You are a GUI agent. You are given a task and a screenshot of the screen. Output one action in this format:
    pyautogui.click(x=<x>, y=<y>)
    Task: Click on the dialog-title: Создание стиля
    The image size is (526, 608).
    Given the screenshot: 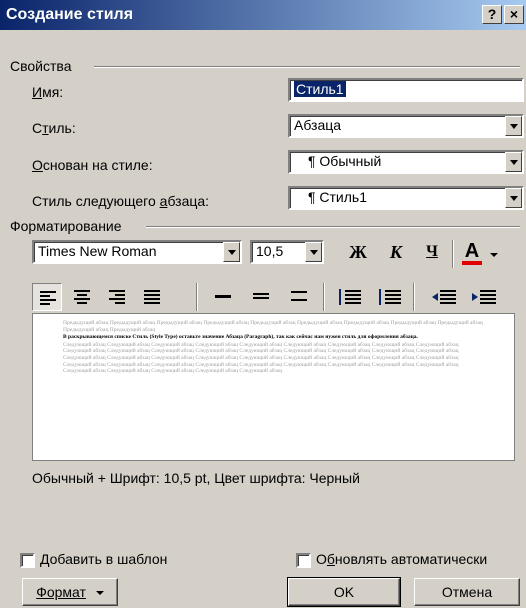 What is the action you would take?
    pyautogui.click(x=70, y=14)
    